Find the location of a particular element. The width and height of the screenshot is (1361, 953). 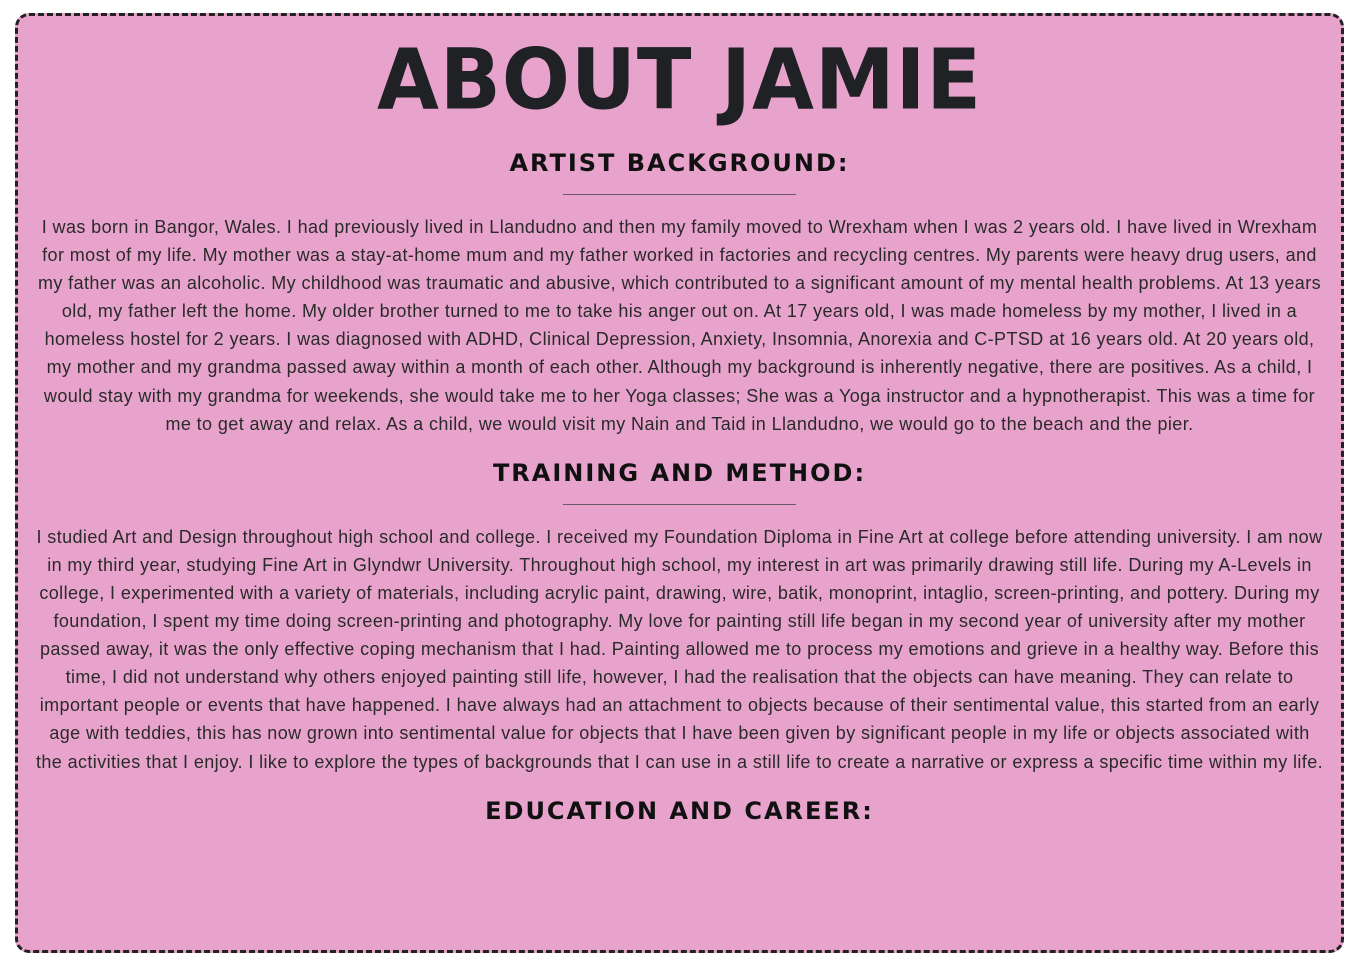

education-career-section: EDUCATION AND CAREER: is located at coordinates (679, 811).